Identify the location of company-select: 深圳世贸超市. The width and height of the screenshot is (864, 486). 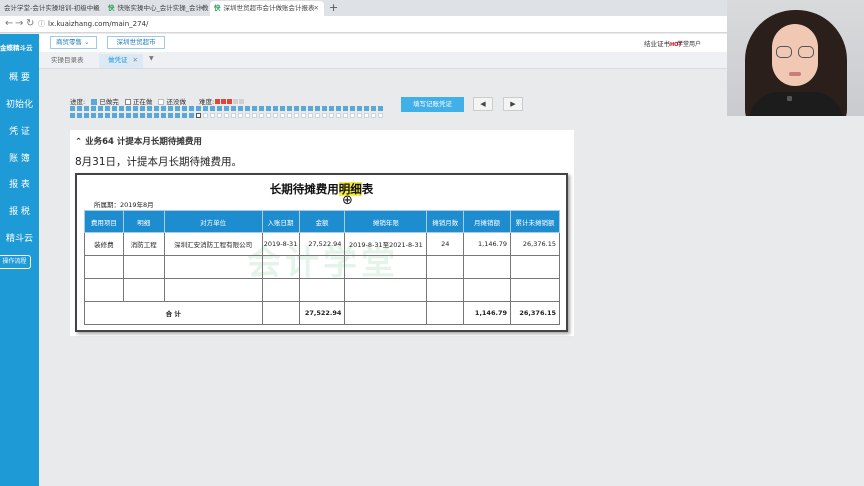
(136, 42).